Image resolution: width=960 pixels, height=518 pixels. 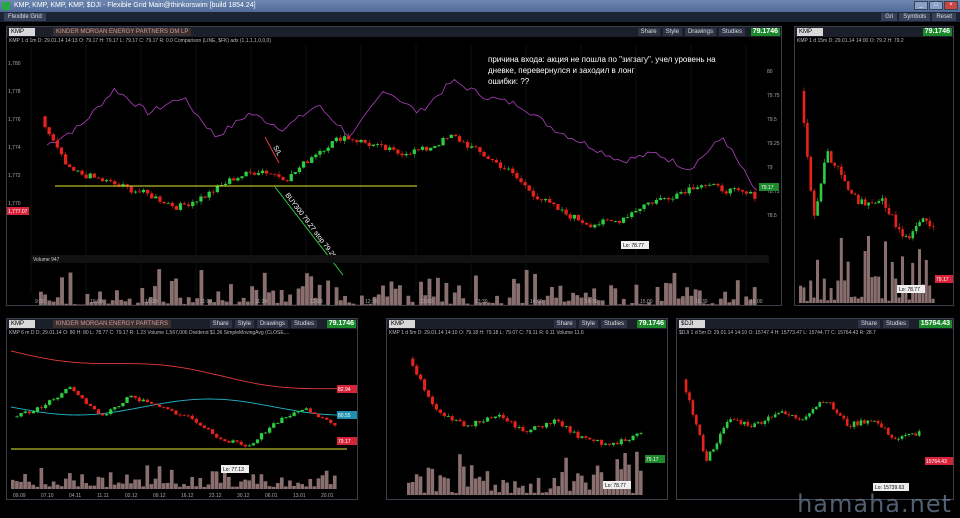 What do you see at coordinates (921, 5) in the screenshot?
I see `minimize-button: _` at bounding box center [921, 5].